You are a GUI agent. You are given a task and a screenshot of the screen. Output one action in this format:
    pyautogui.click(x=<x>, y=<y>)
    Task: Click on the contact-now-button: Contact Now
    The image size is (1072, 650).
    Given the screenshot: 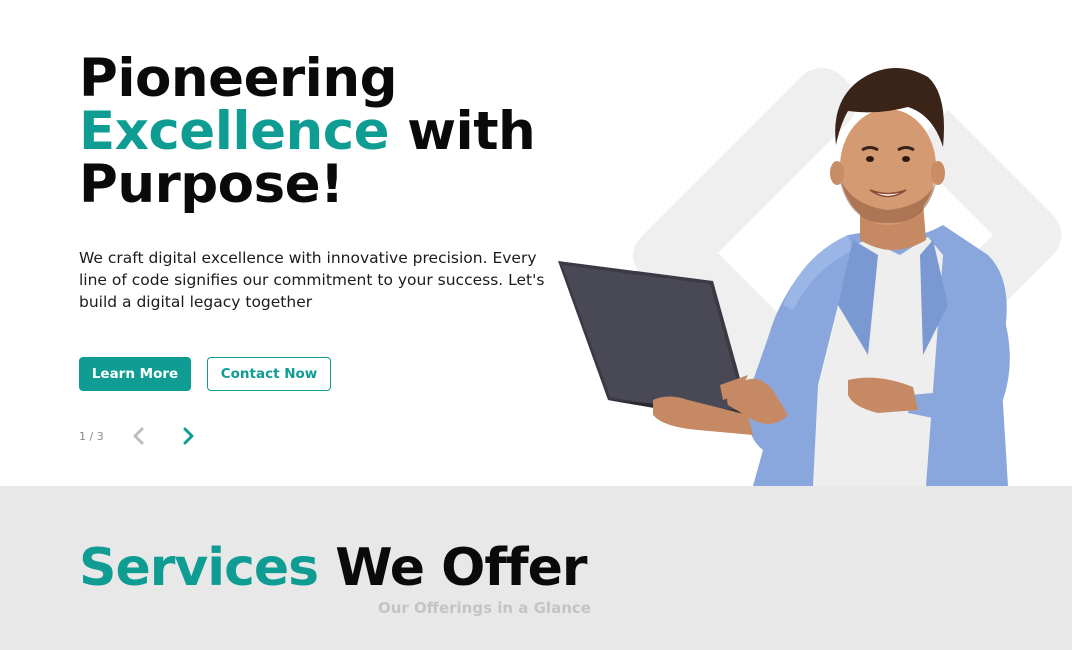 What is the action you would take?
    pyautogui.click(x=269, y=374)
    